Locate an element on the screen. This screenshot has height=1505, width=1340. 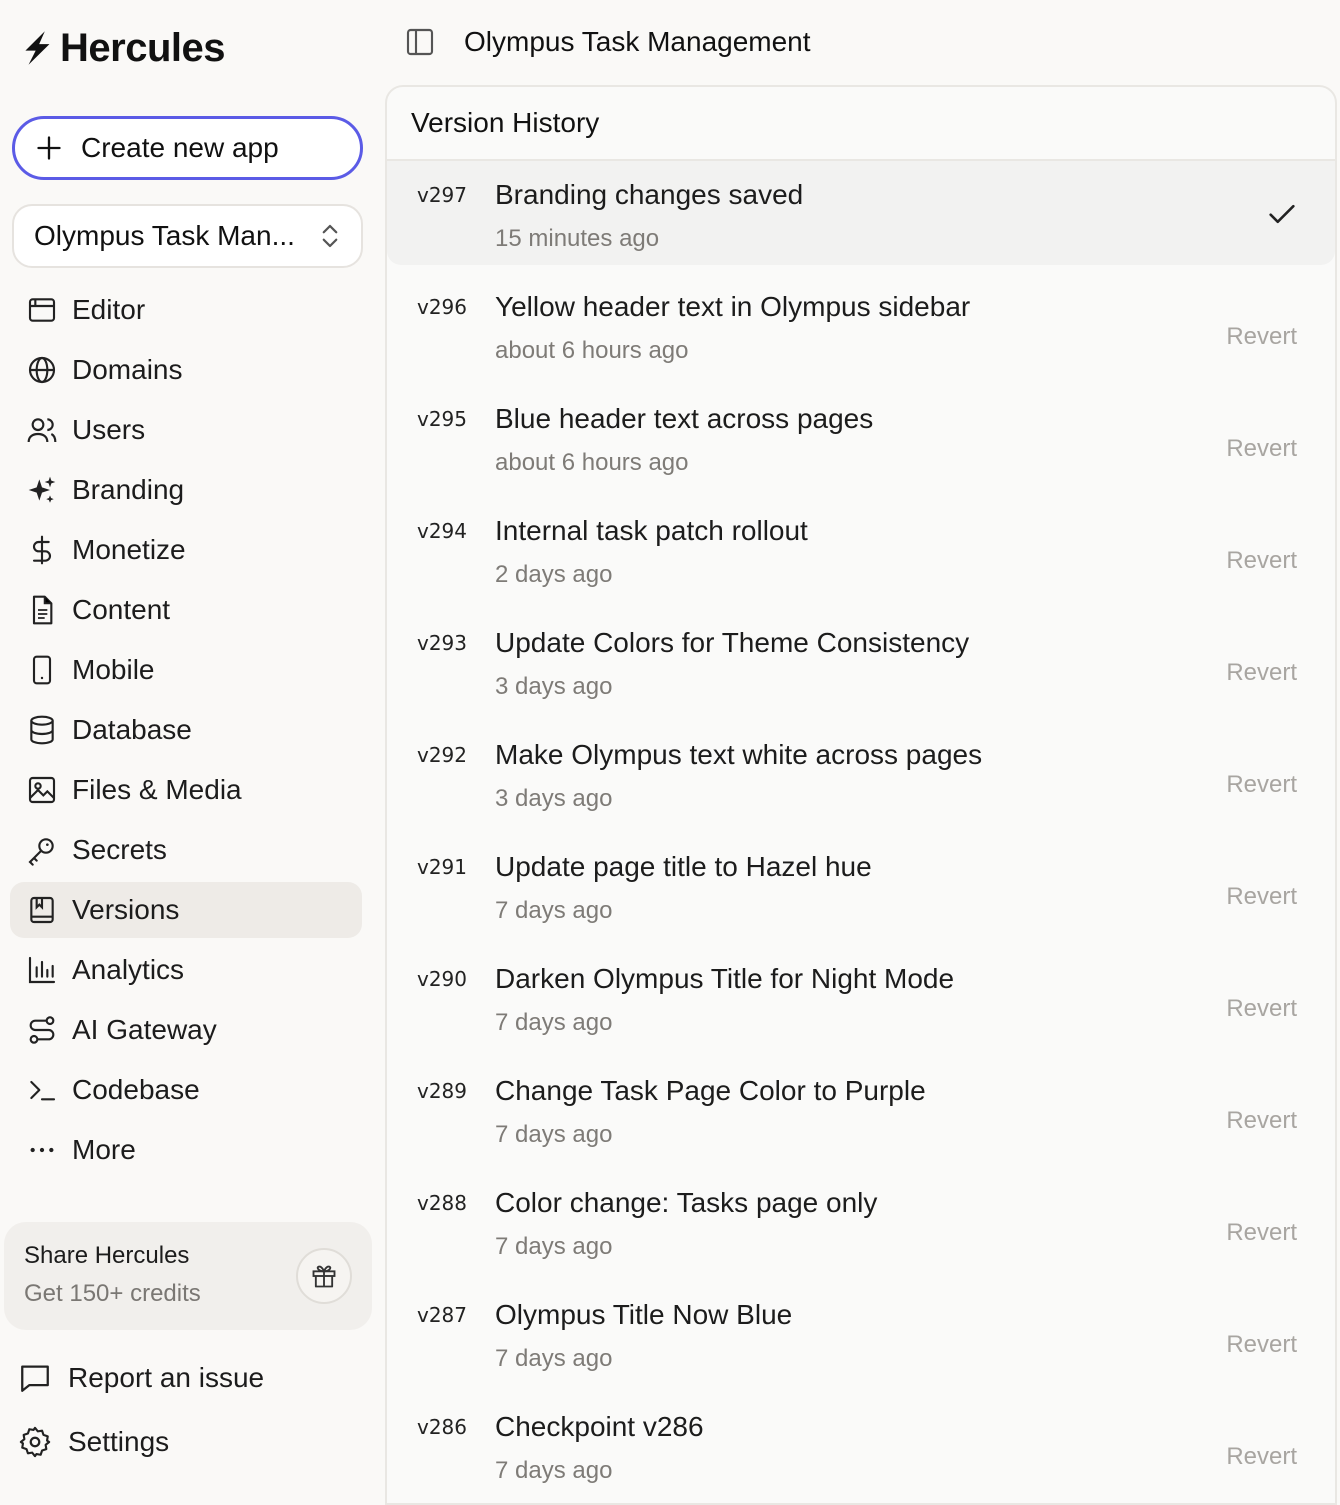
image-icon is located at coordinates (42, 790).